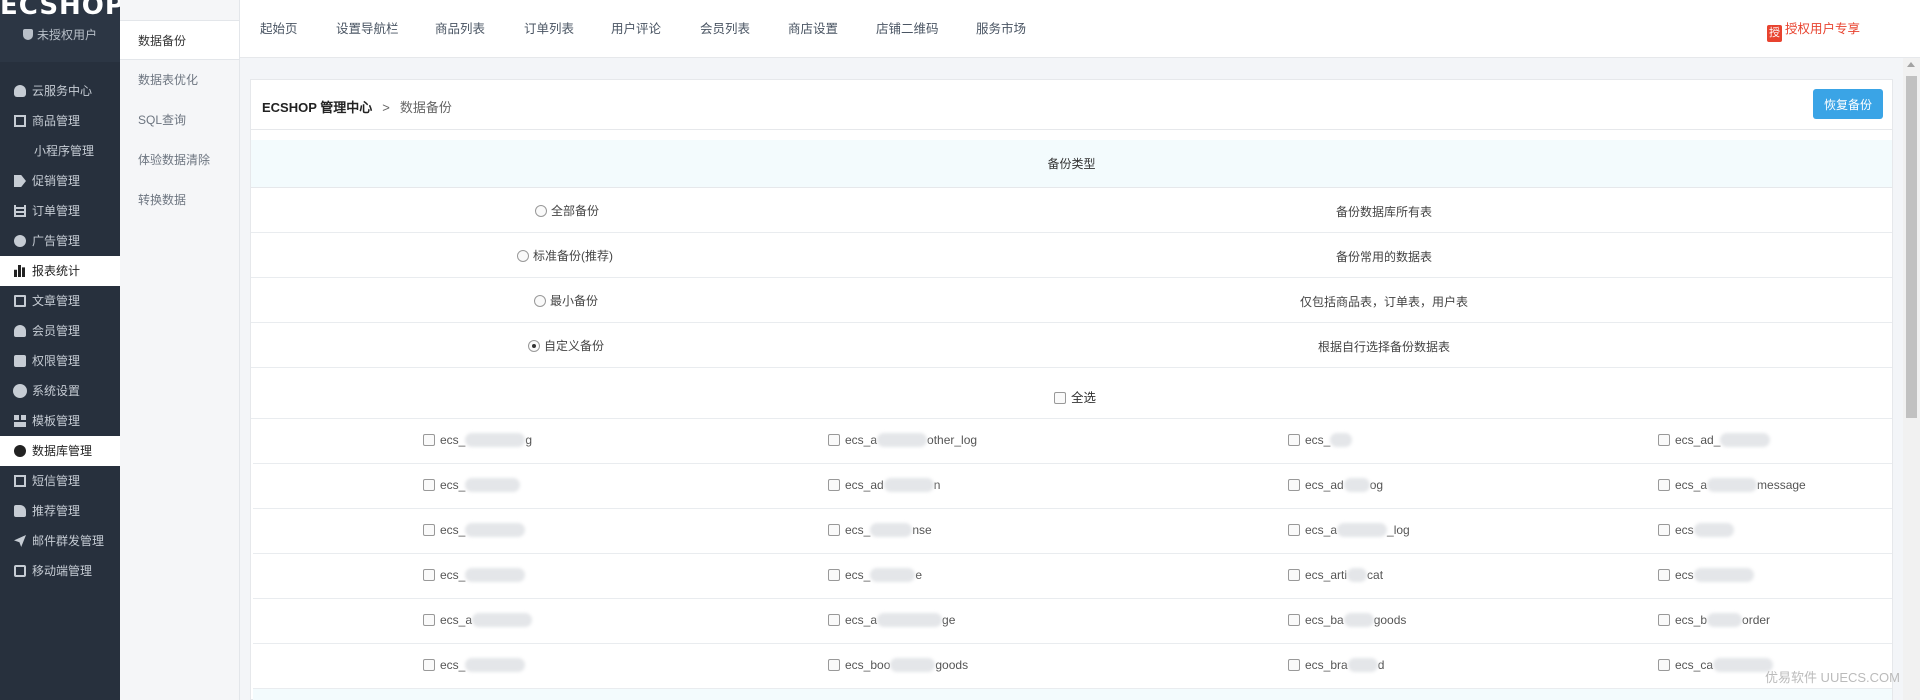 The height and width of the screenshot is (700, 1920). I want to click on backup-option-minimal: 最小备份, so click(566, 300).